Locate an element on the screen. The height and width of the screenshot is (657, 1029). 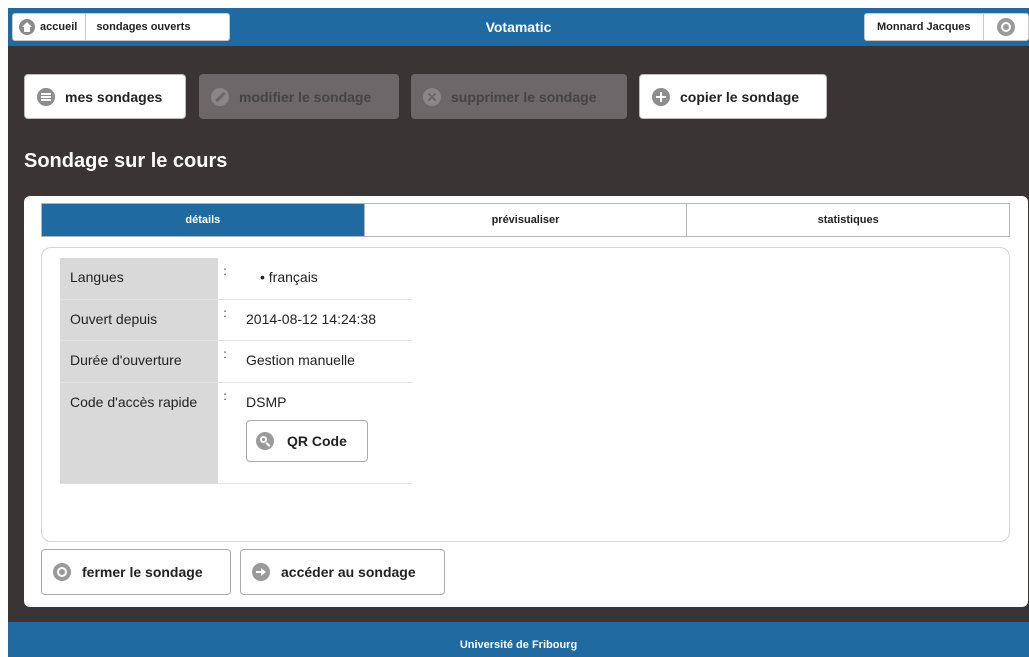
tab-details: détails is located at coordinates (203, 220).